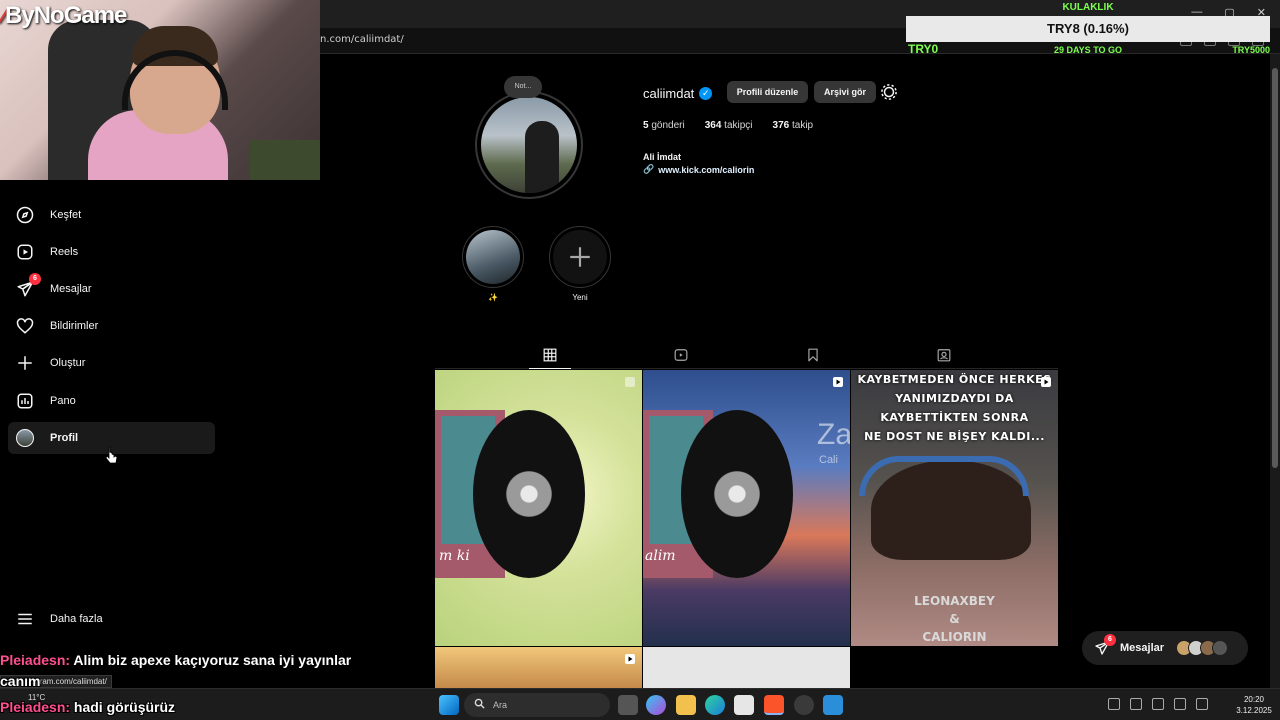  What do you see at coordinates (111, 401) in the screenshot?
I see `sidebar-item-dashboard: Pano` at bounding box center [111, 401].